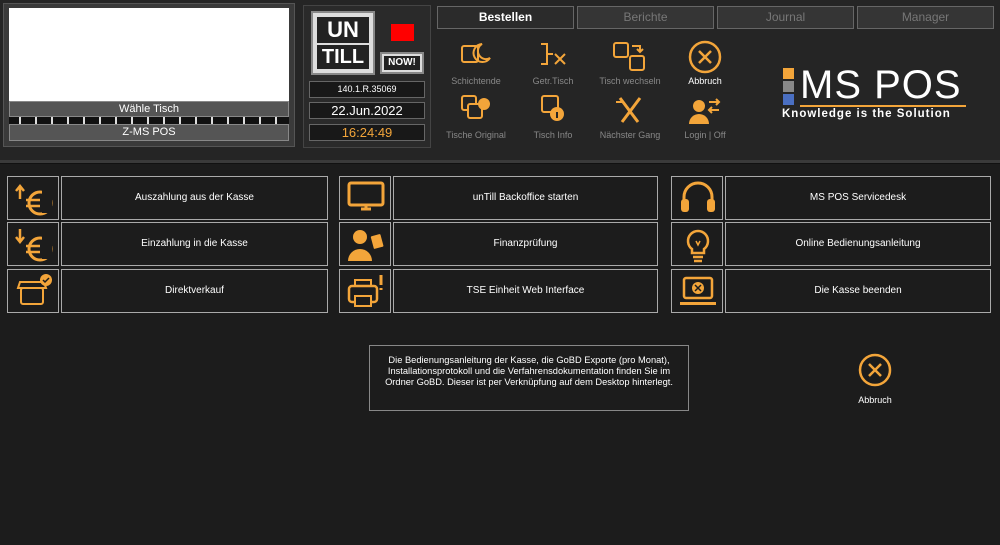 Image resolution: width=1000 pixels, height=545 pixels. Describe the element at coordinates (367, 132) in the screenshot. I see `clock-label: 16:24:49` at that location.